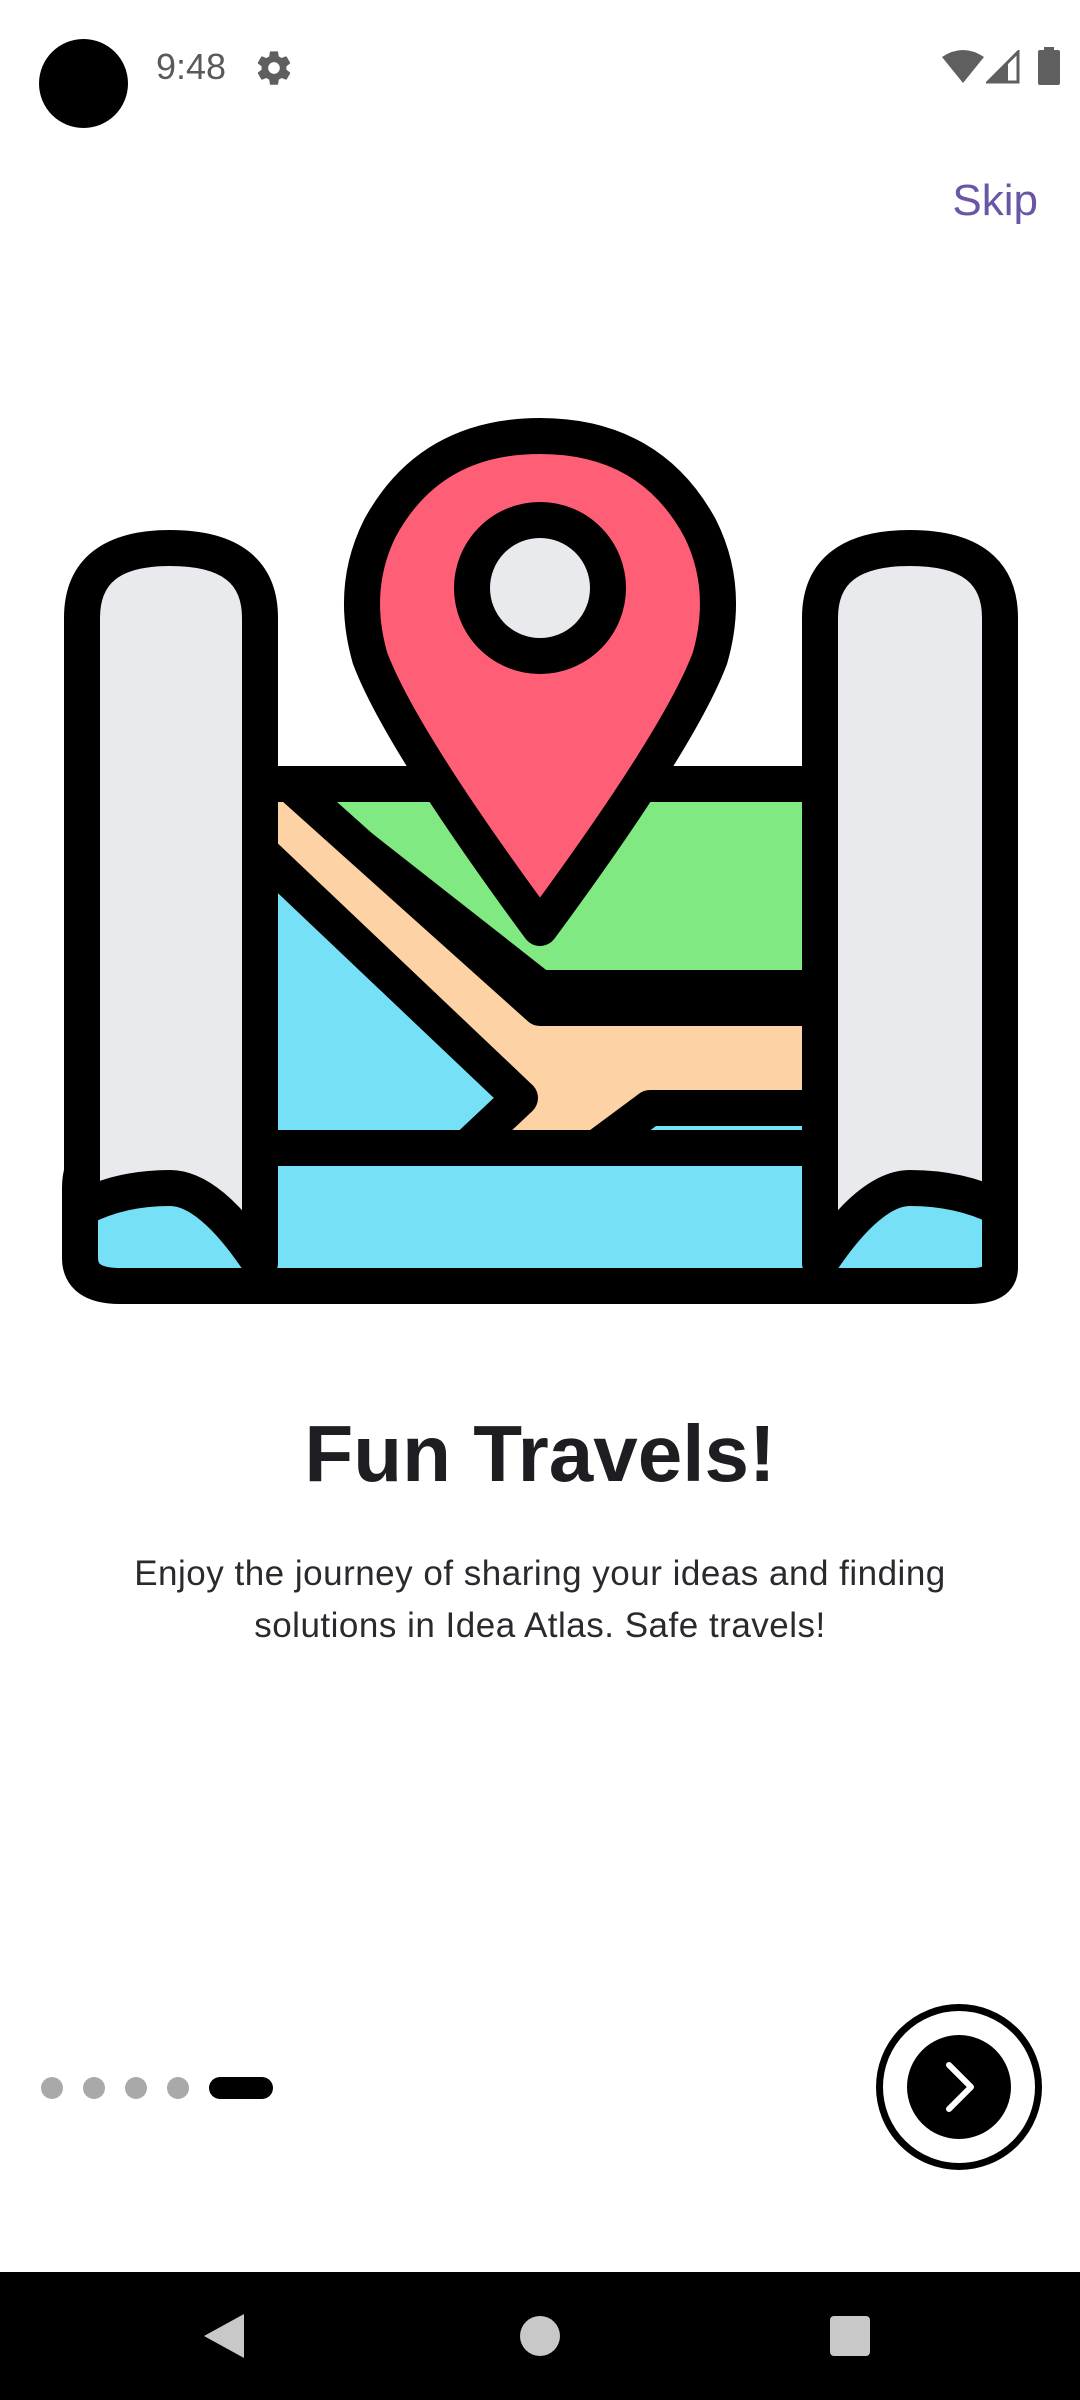 The width and height of the screenshot is (1080, 2400). I want to click on camera-cutout, so click(83, 83).